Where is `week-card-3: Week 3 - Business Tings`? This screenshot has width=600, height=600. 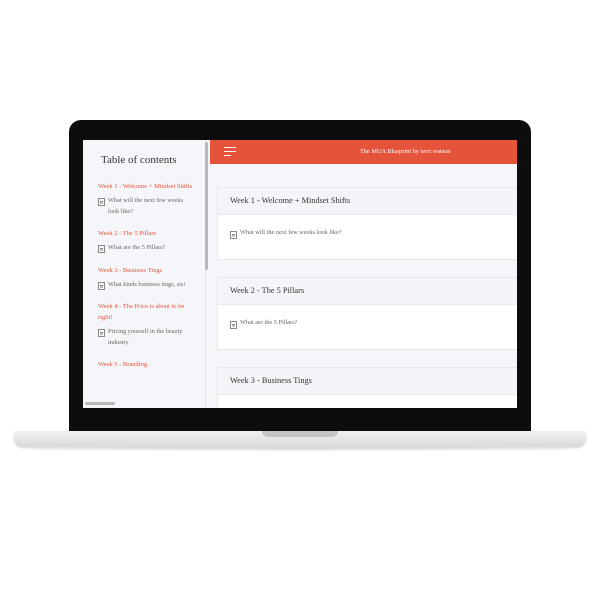
week-card-3: Week 3 - Business Tings is located at coordinates (367, 387).